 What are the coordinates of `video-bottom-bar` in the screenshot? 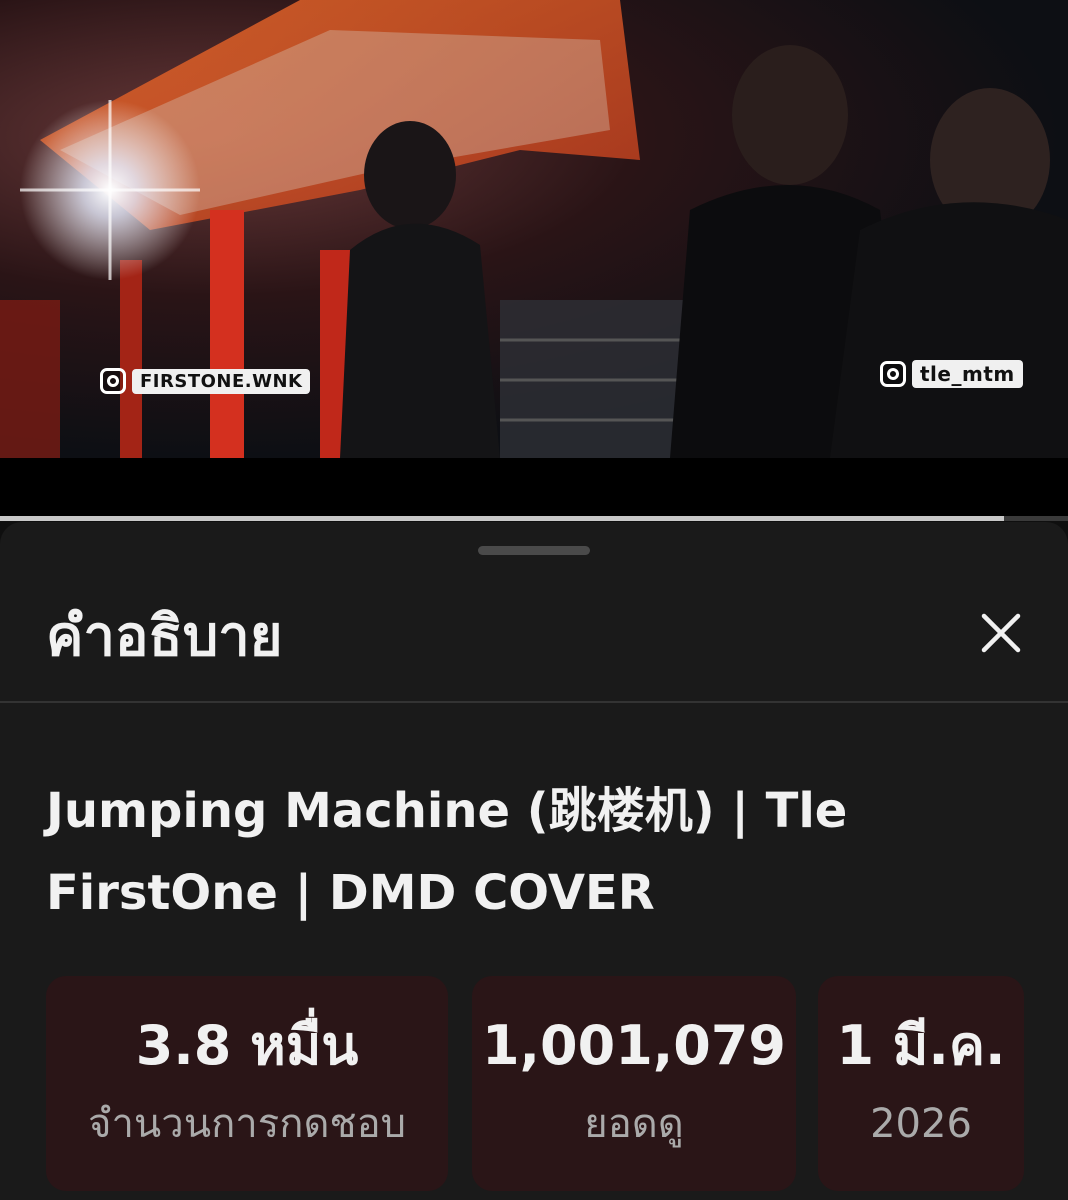 It's located at (534, 487).